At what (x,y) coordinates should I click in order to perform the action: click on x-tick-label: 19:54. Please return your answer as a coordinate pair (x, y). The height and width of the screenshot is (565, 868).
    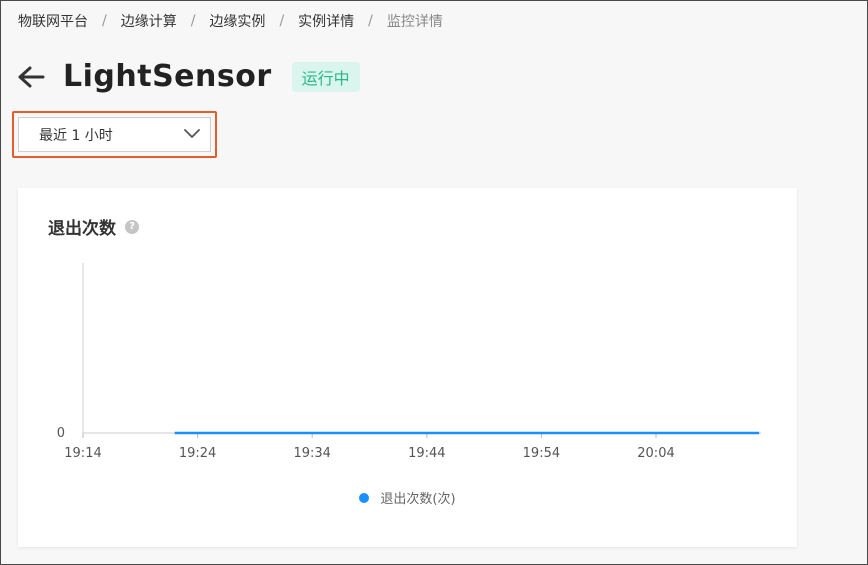
    Looking at the image, I should click on (541, 453).